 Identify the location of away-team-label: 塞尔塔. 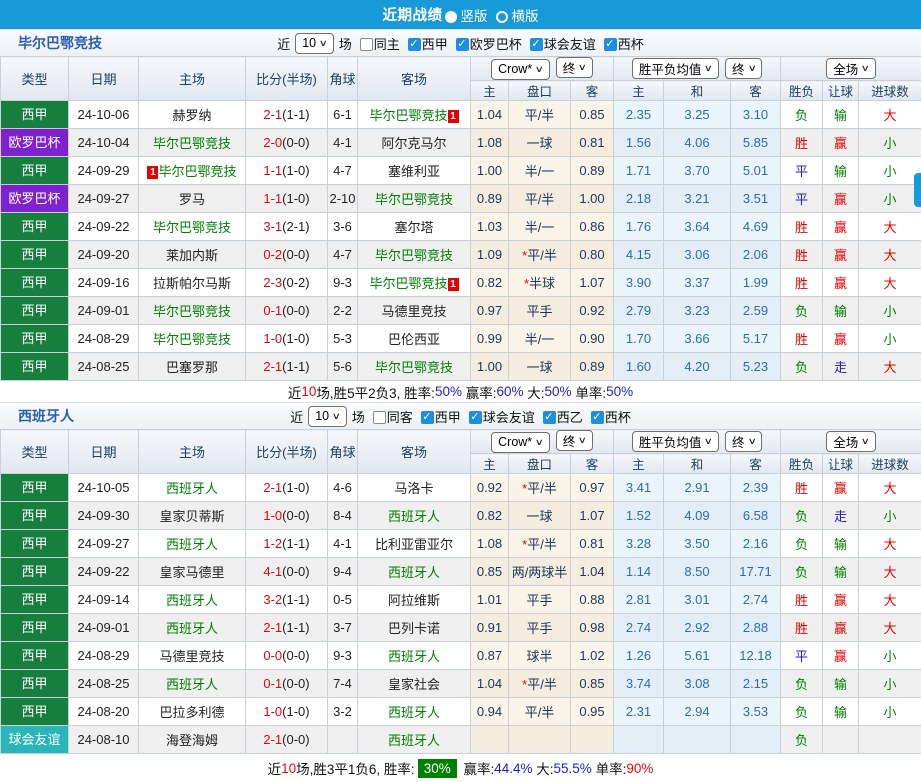
(413, 227).